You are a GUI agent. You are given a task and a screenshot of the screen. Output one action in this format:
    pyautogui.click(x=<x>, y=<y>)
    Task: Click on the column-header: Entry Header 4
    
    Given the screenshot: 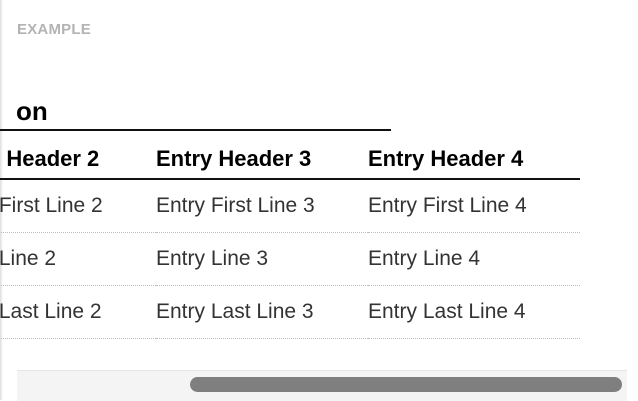 What is the action you would take?
    pyautogui.click(x=474, y=160)
    